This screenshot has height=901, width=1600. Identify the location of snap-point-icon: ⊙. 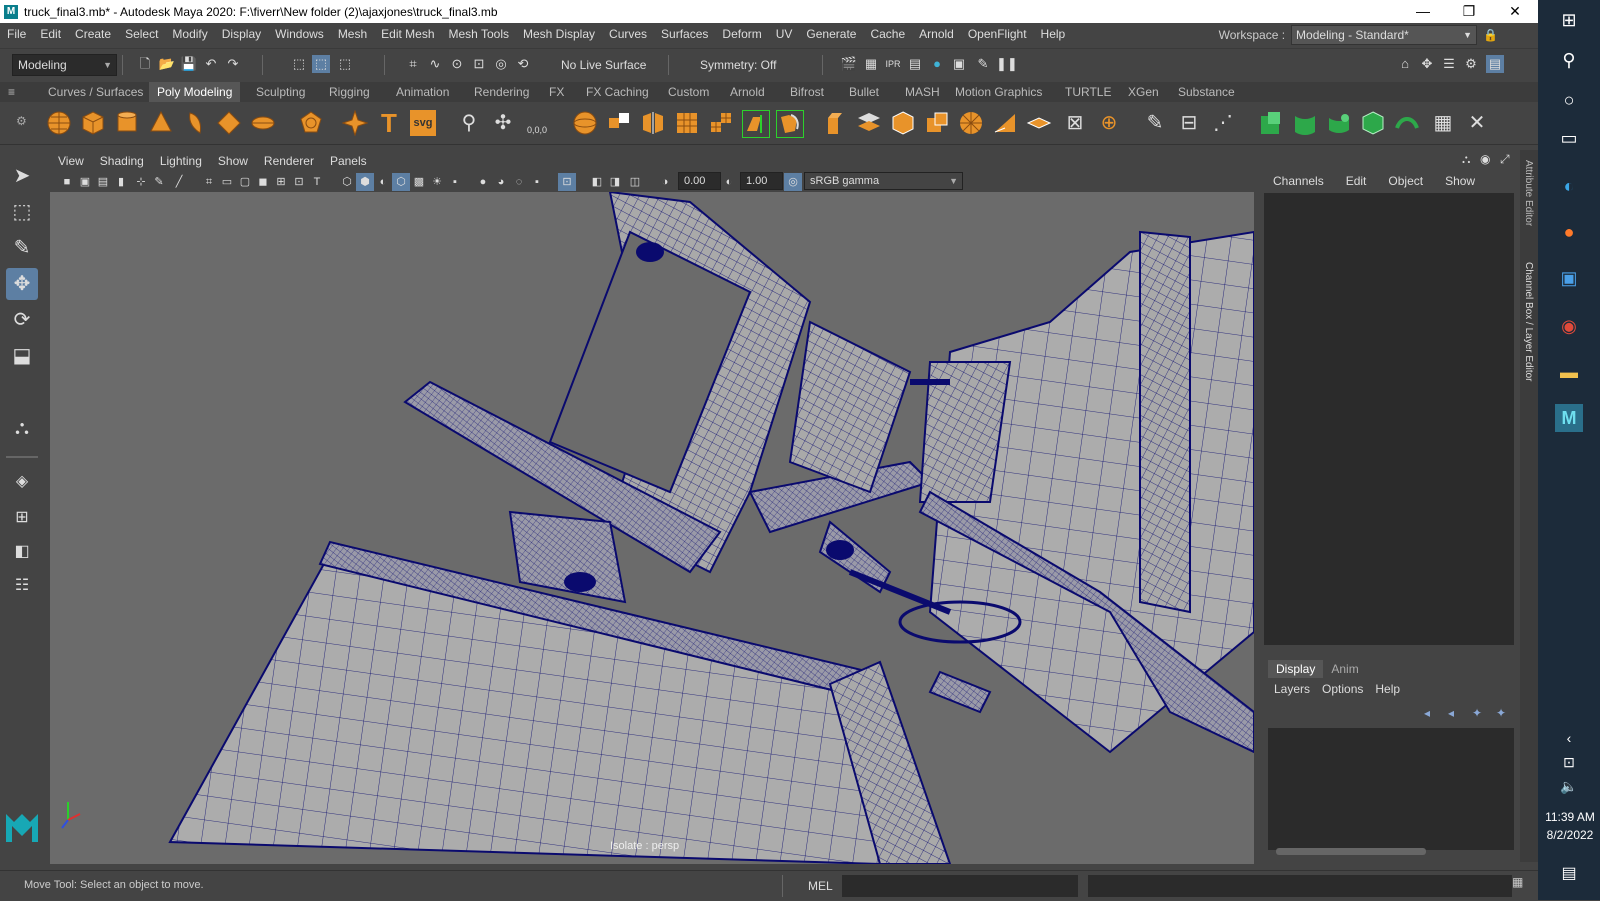
(457, 64).